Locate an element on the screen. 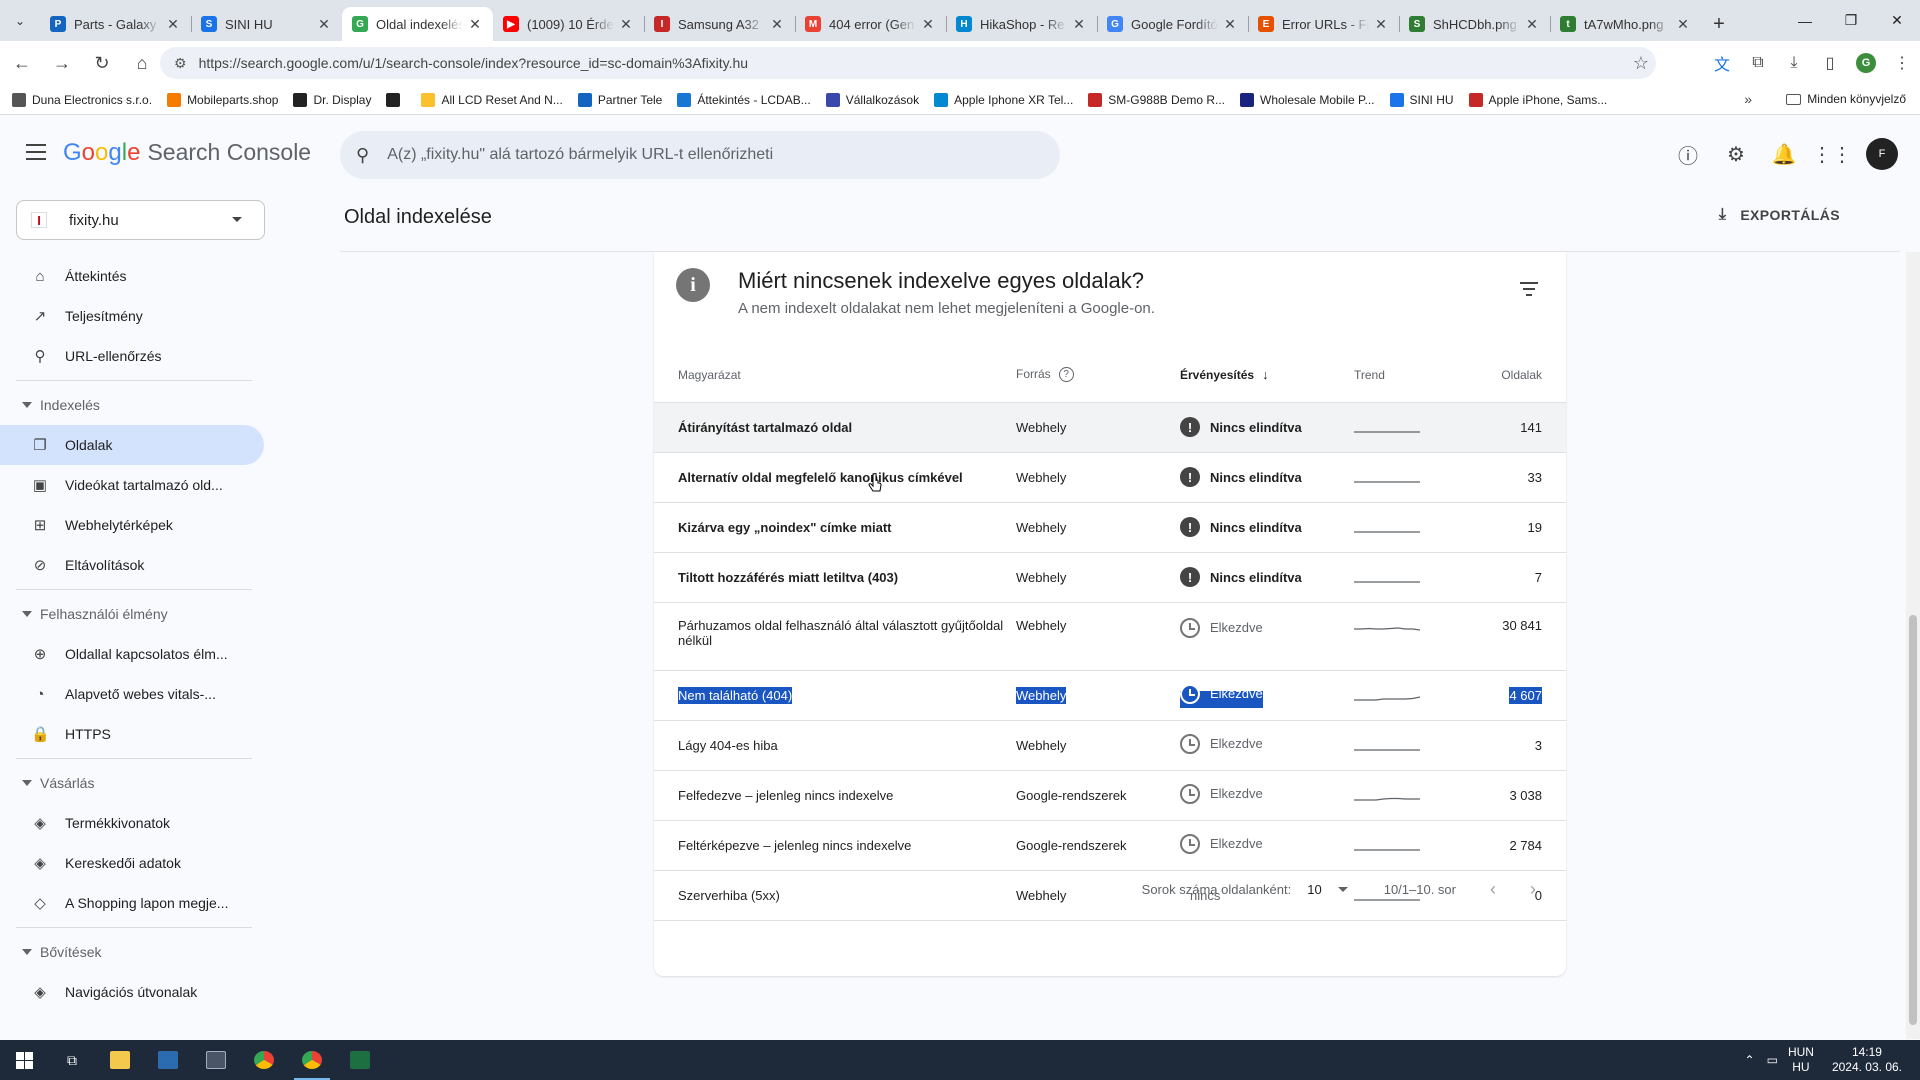 The image size is (1920, 1080). bookmark-star-icon: ☆ is located at coordinates (1641, 63).